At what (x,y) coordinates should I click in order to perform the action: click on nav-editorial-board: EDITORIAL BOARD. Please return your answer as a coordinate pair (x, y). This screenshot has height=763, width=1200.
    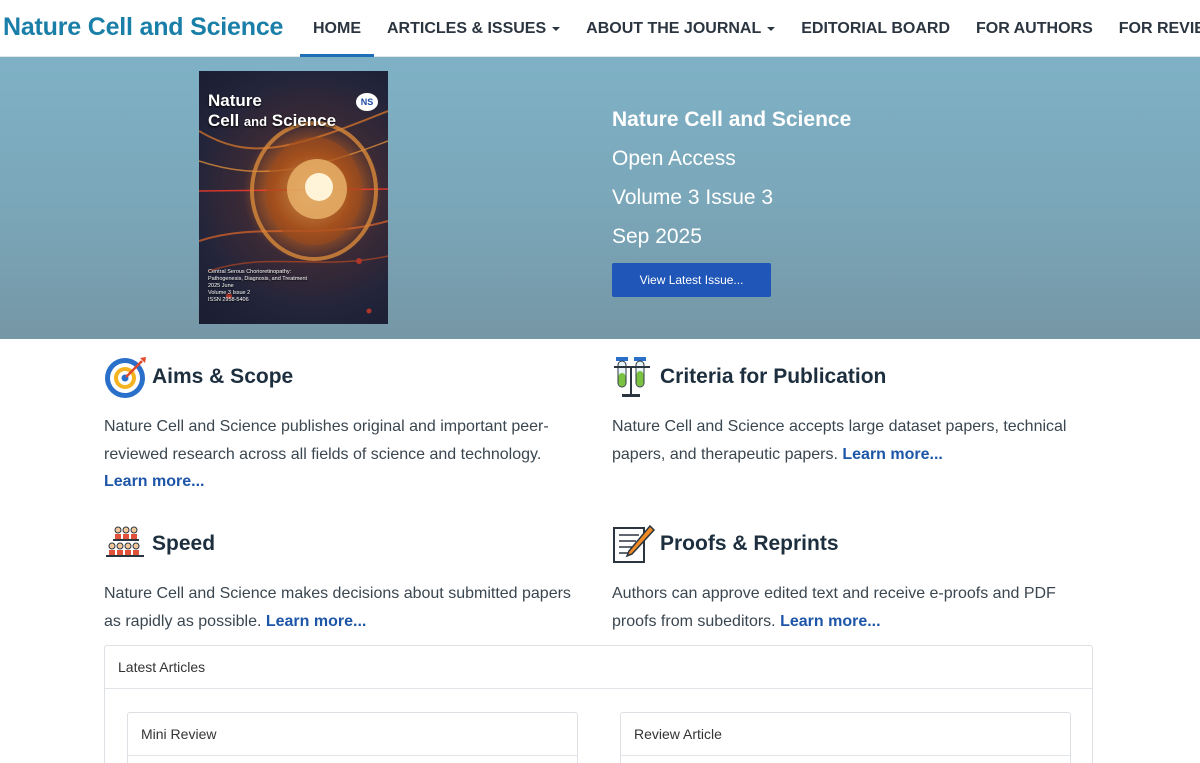
    Looking at the image, I should click on (875, 28).